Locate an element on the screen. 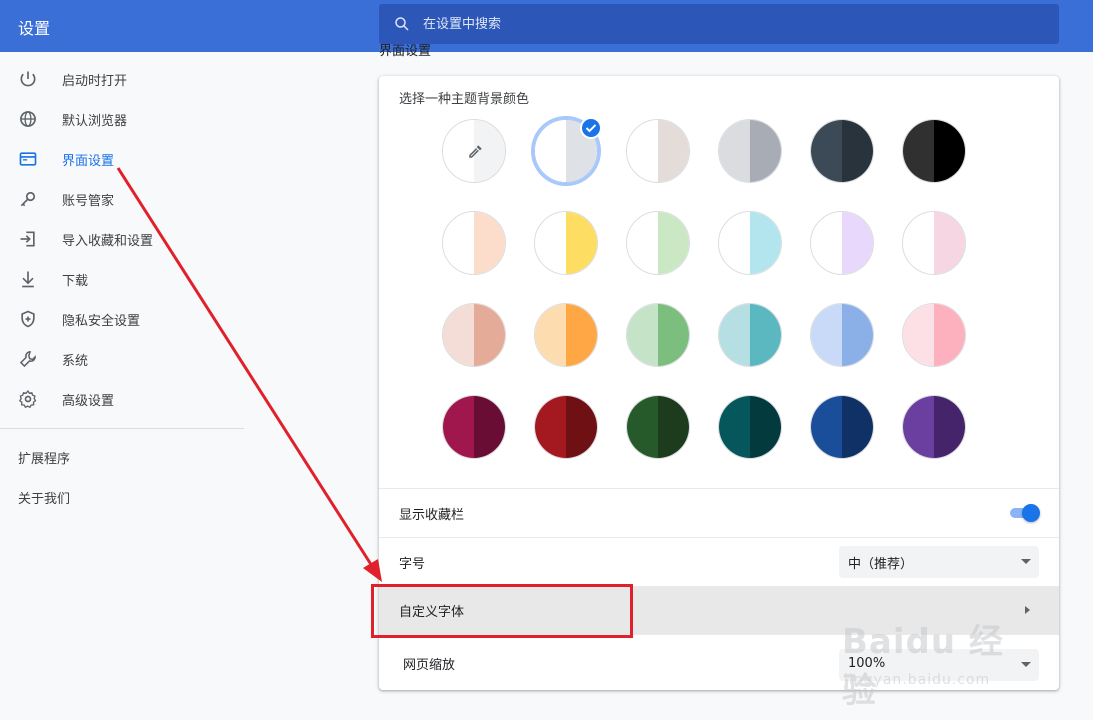  zoom-select: 100% is located at coordinates (939, 665).